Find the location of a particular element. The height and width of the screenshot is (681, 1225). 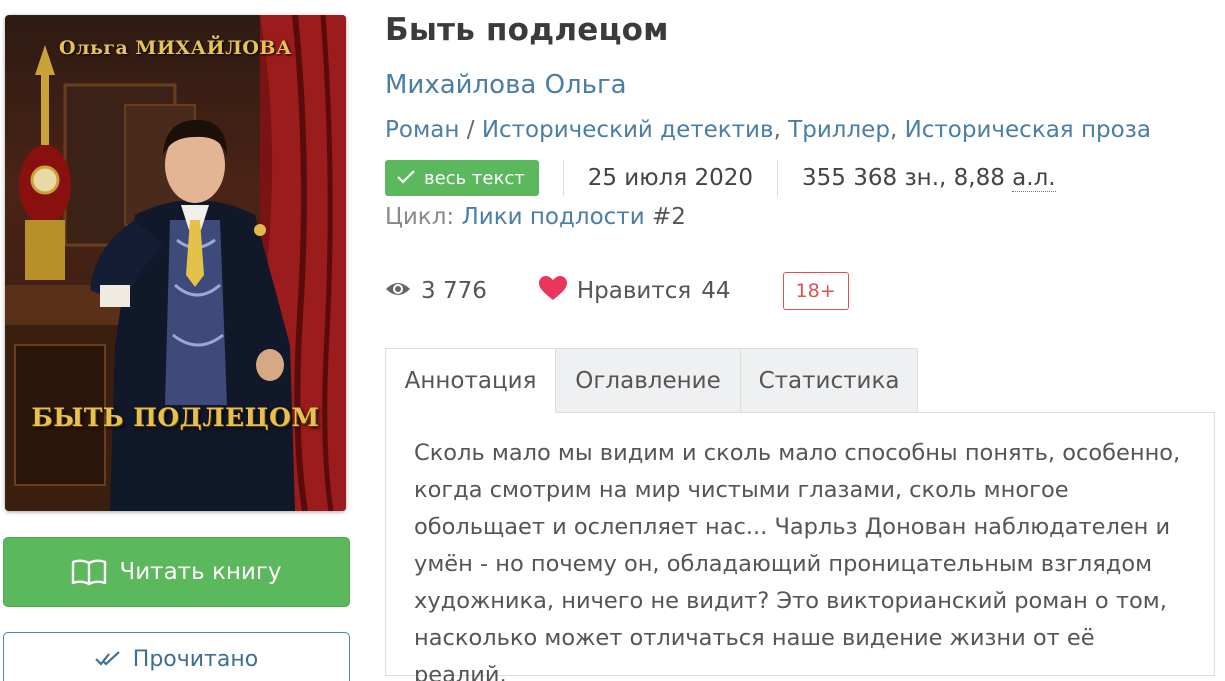

tab-contents: Оглавление is located at coordinates (648, 380).